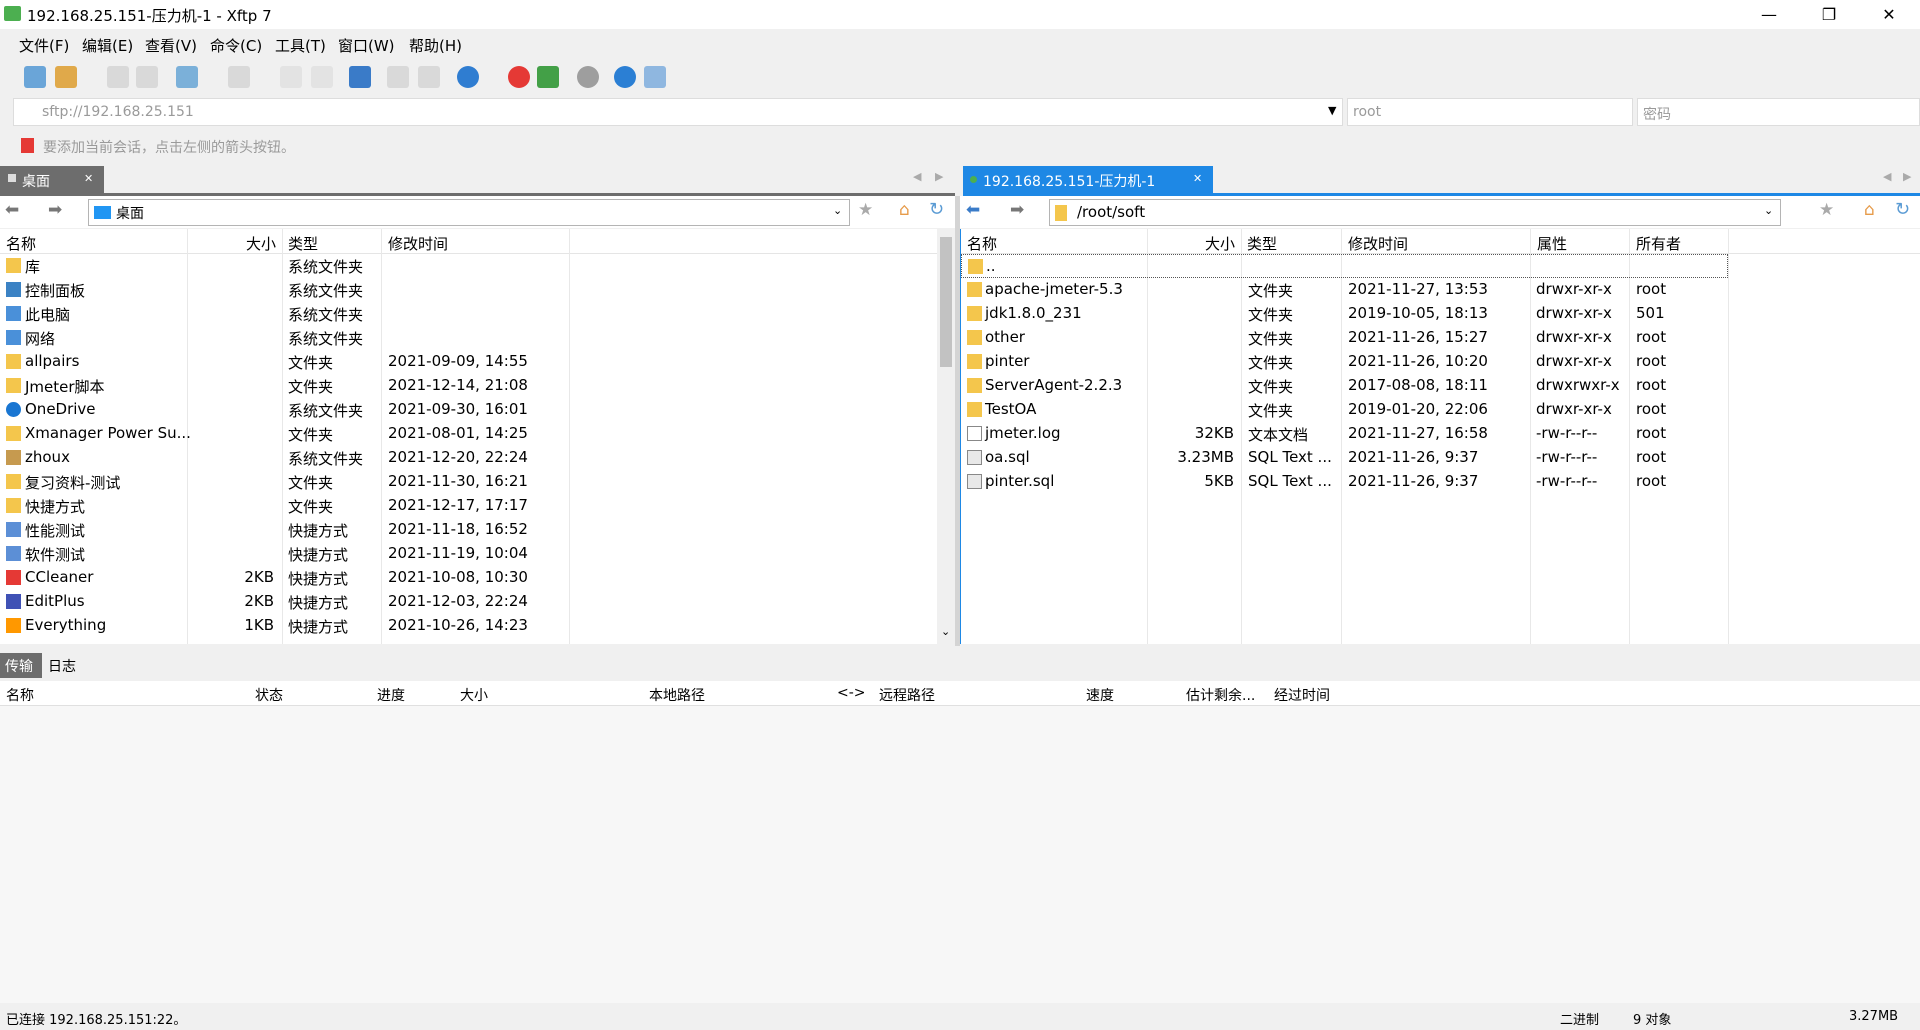 The width and height of the screenshot is (1920, 1030). What do you see at coordinates (468, 626) in the screenshot?
I see `file-row: Everything 1KB 快捷方式 2021-10-26, 14:23` at bounding box center [468, 626].